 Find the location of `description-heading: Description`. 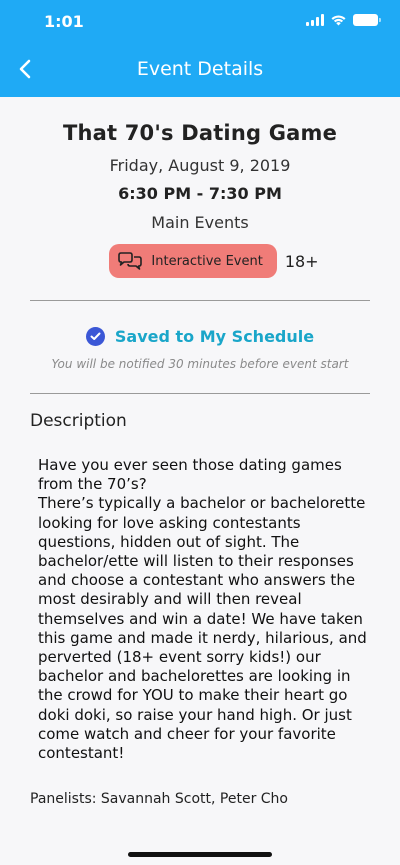

description-heading: Description is located at coordinates (78, 421).